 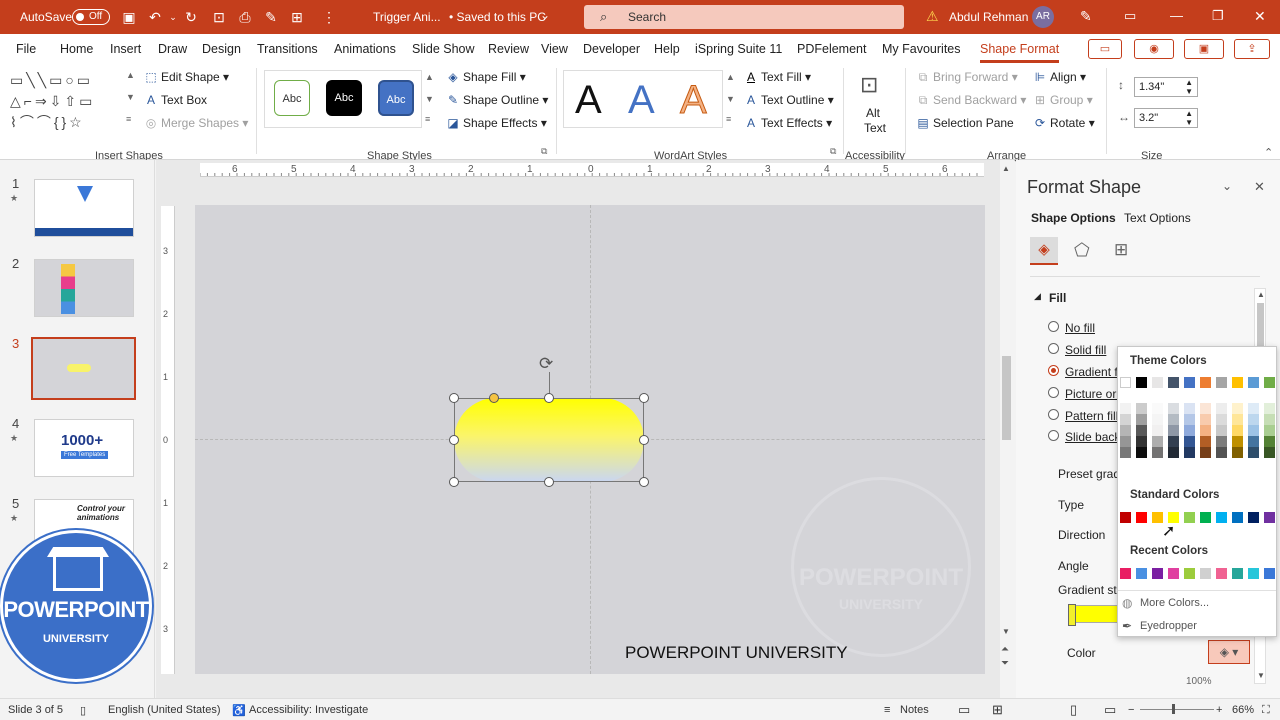 What do you see at coordinates (833, 151) in the screenshot?
I see `wordart-dialog-launcher-icon: ⧉` at bounding box center [833, 151].